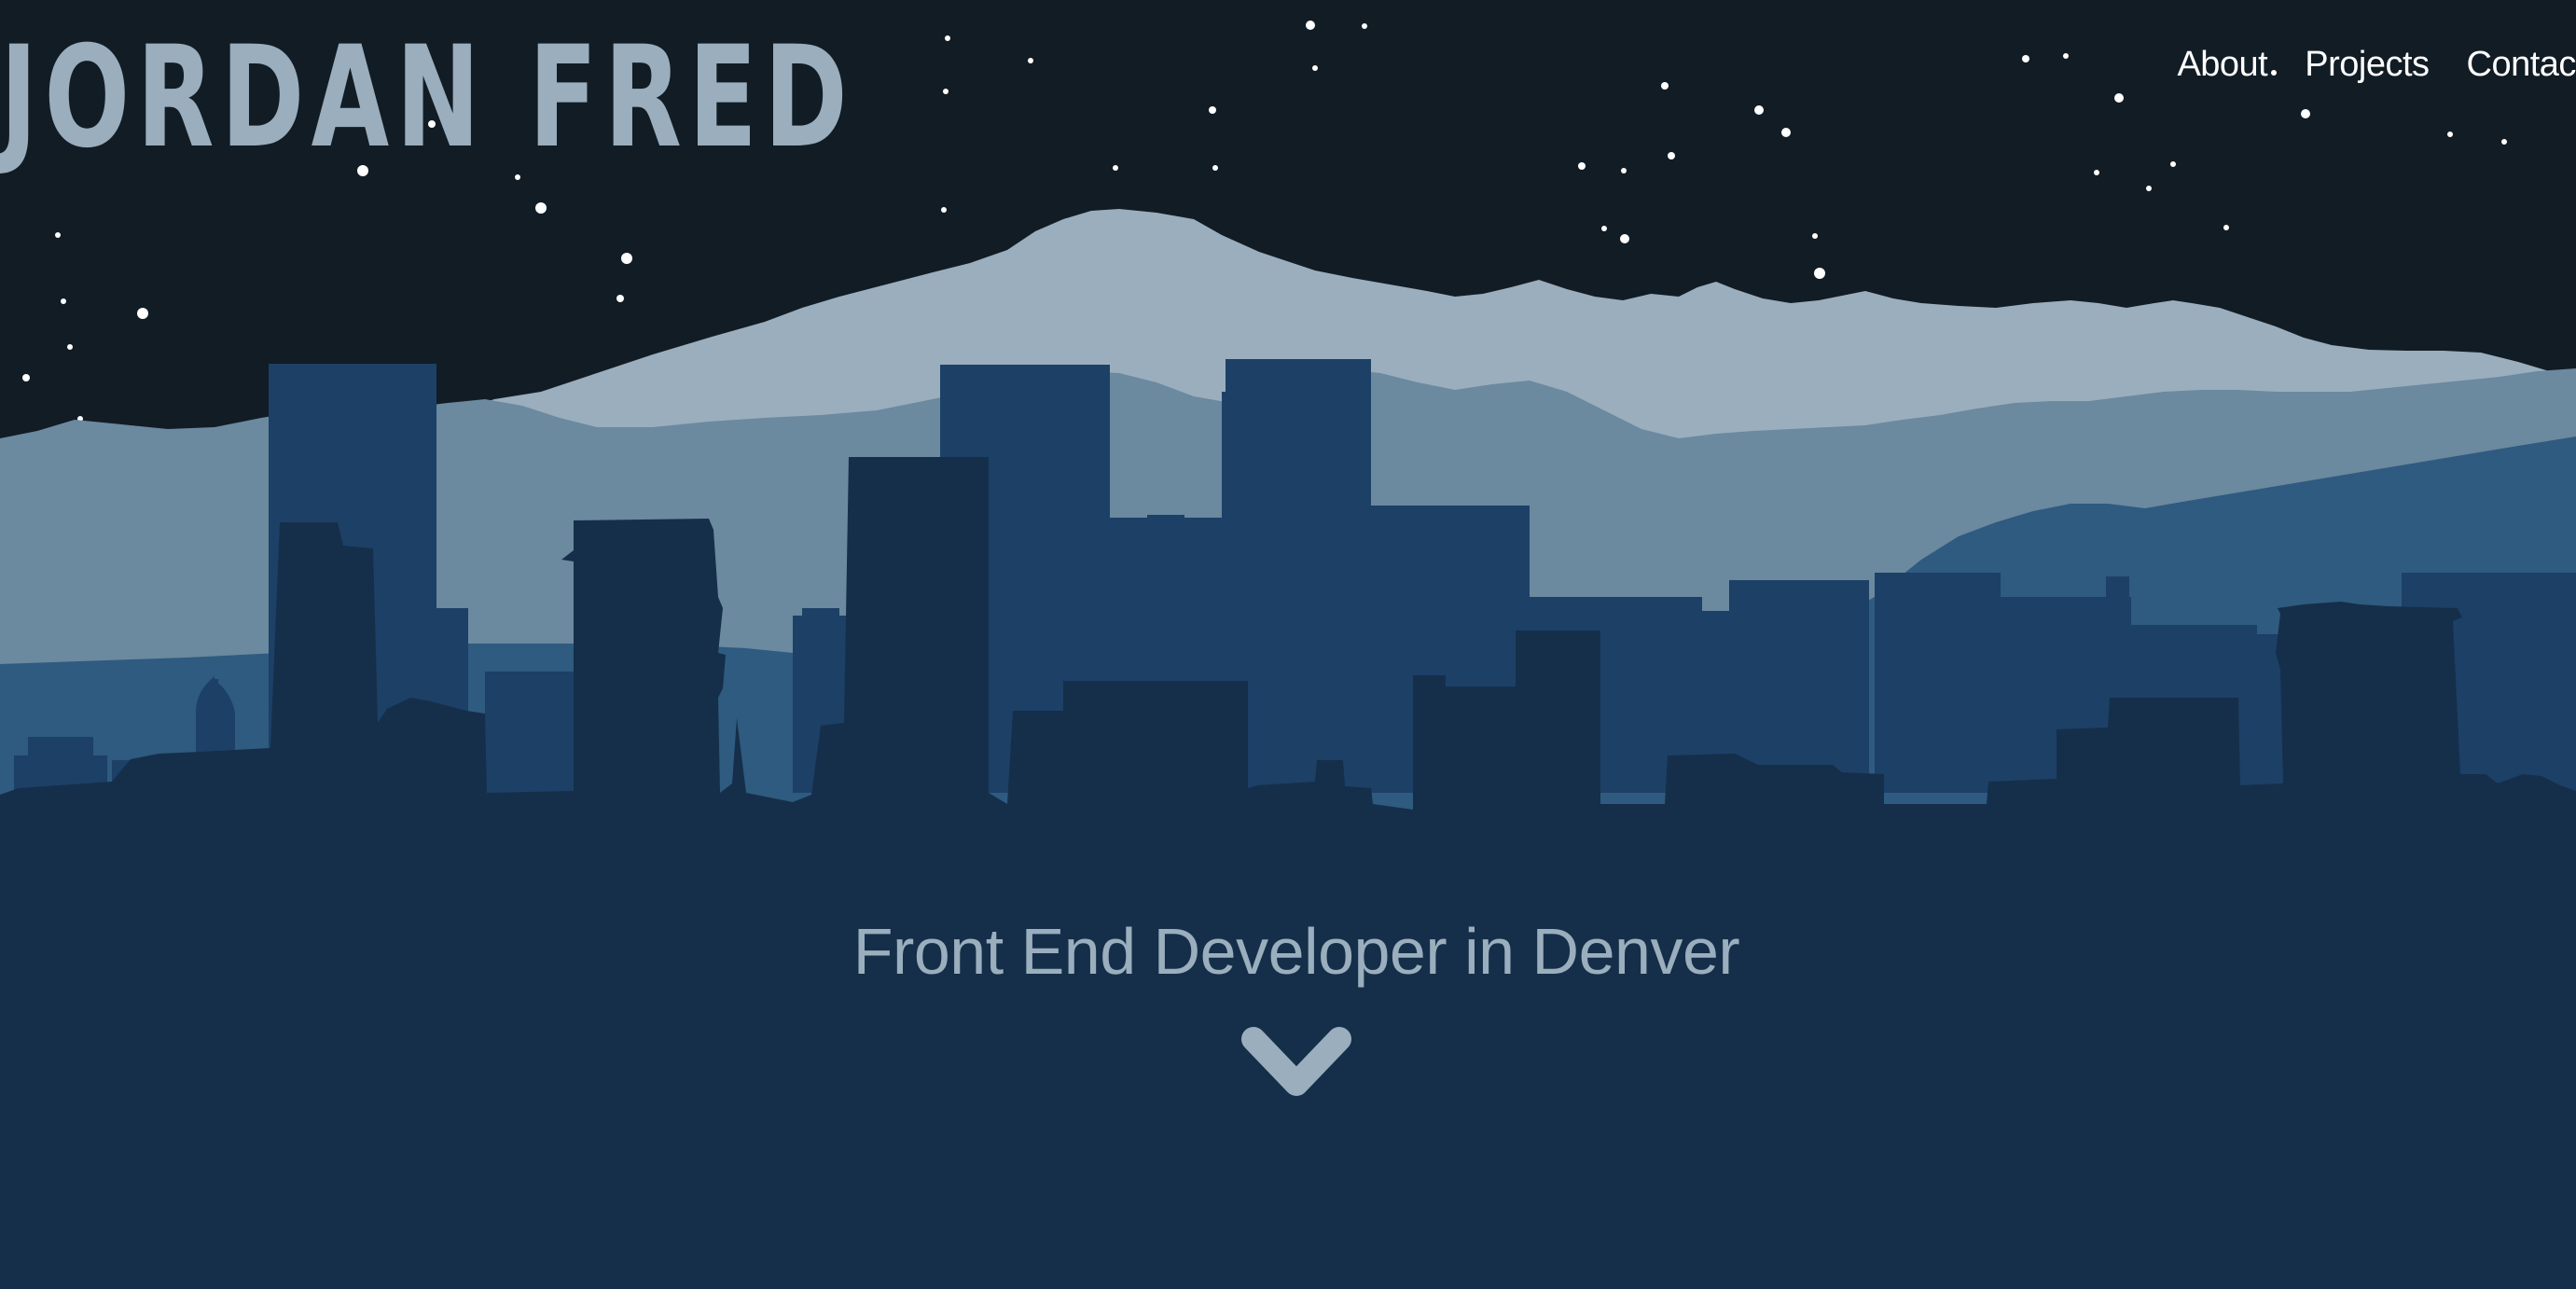  I want to click on nav-contact-link: Contact, so click(2521, 65).